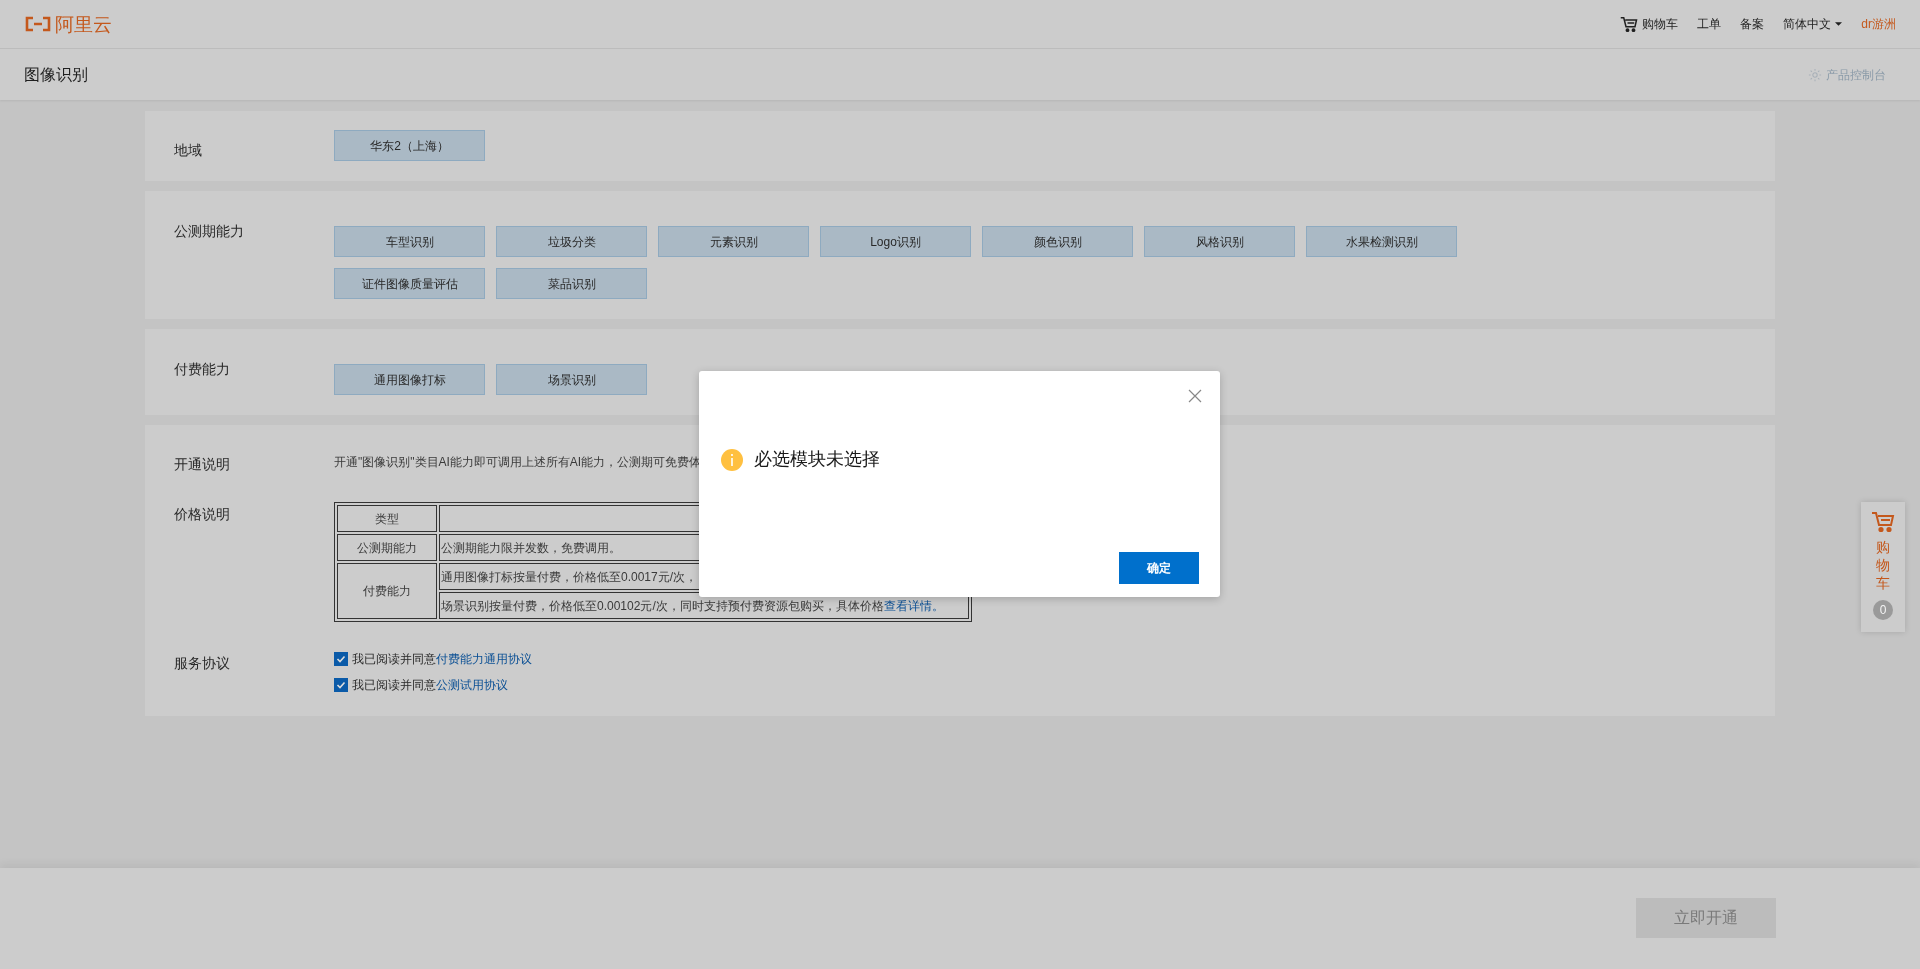 Image resolution: width=1920 pixels, height=969 pixels. Describe the element at coordinates (409, 379) in the screenshot. I see `option-button: 通用图像打标` at that location.